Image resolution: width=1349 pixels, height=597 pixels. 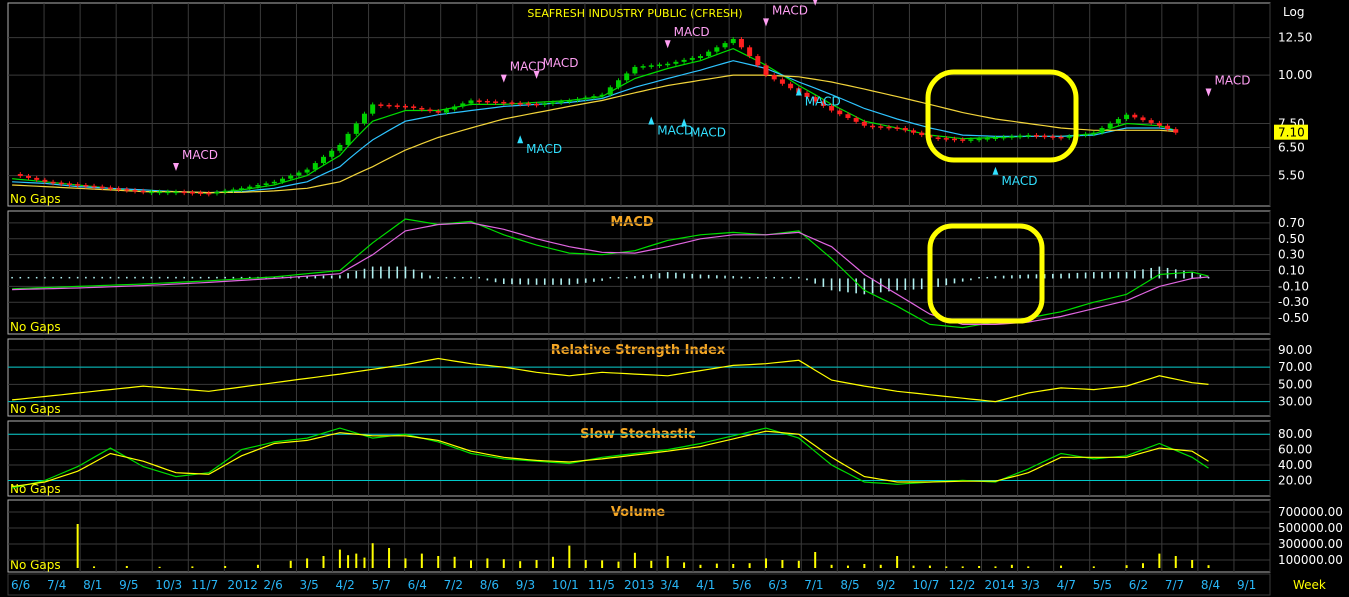 What do you see at coordinates (345, 585) in the screenshot?
I see `date-label: 4/2` at bounding box center [345, 585].